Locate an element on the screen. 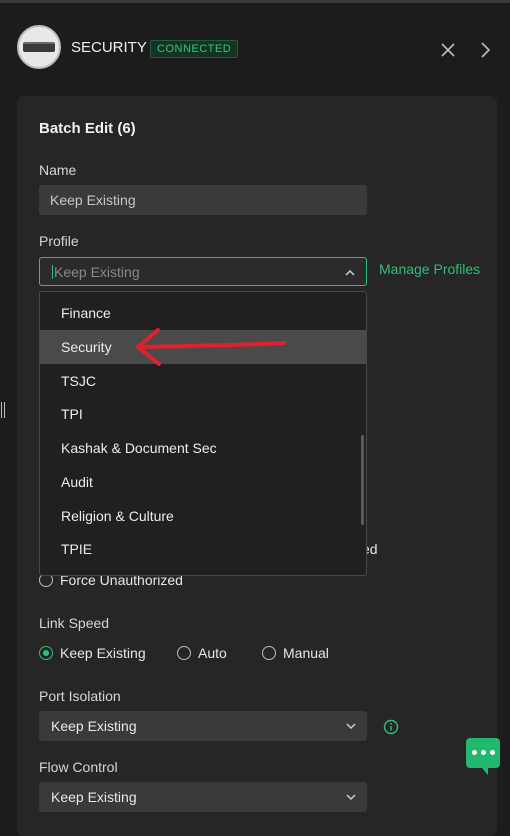 The height and width of the screenshot is (836, 510). device-name: SECURITY is located at coordinates (109, 47).